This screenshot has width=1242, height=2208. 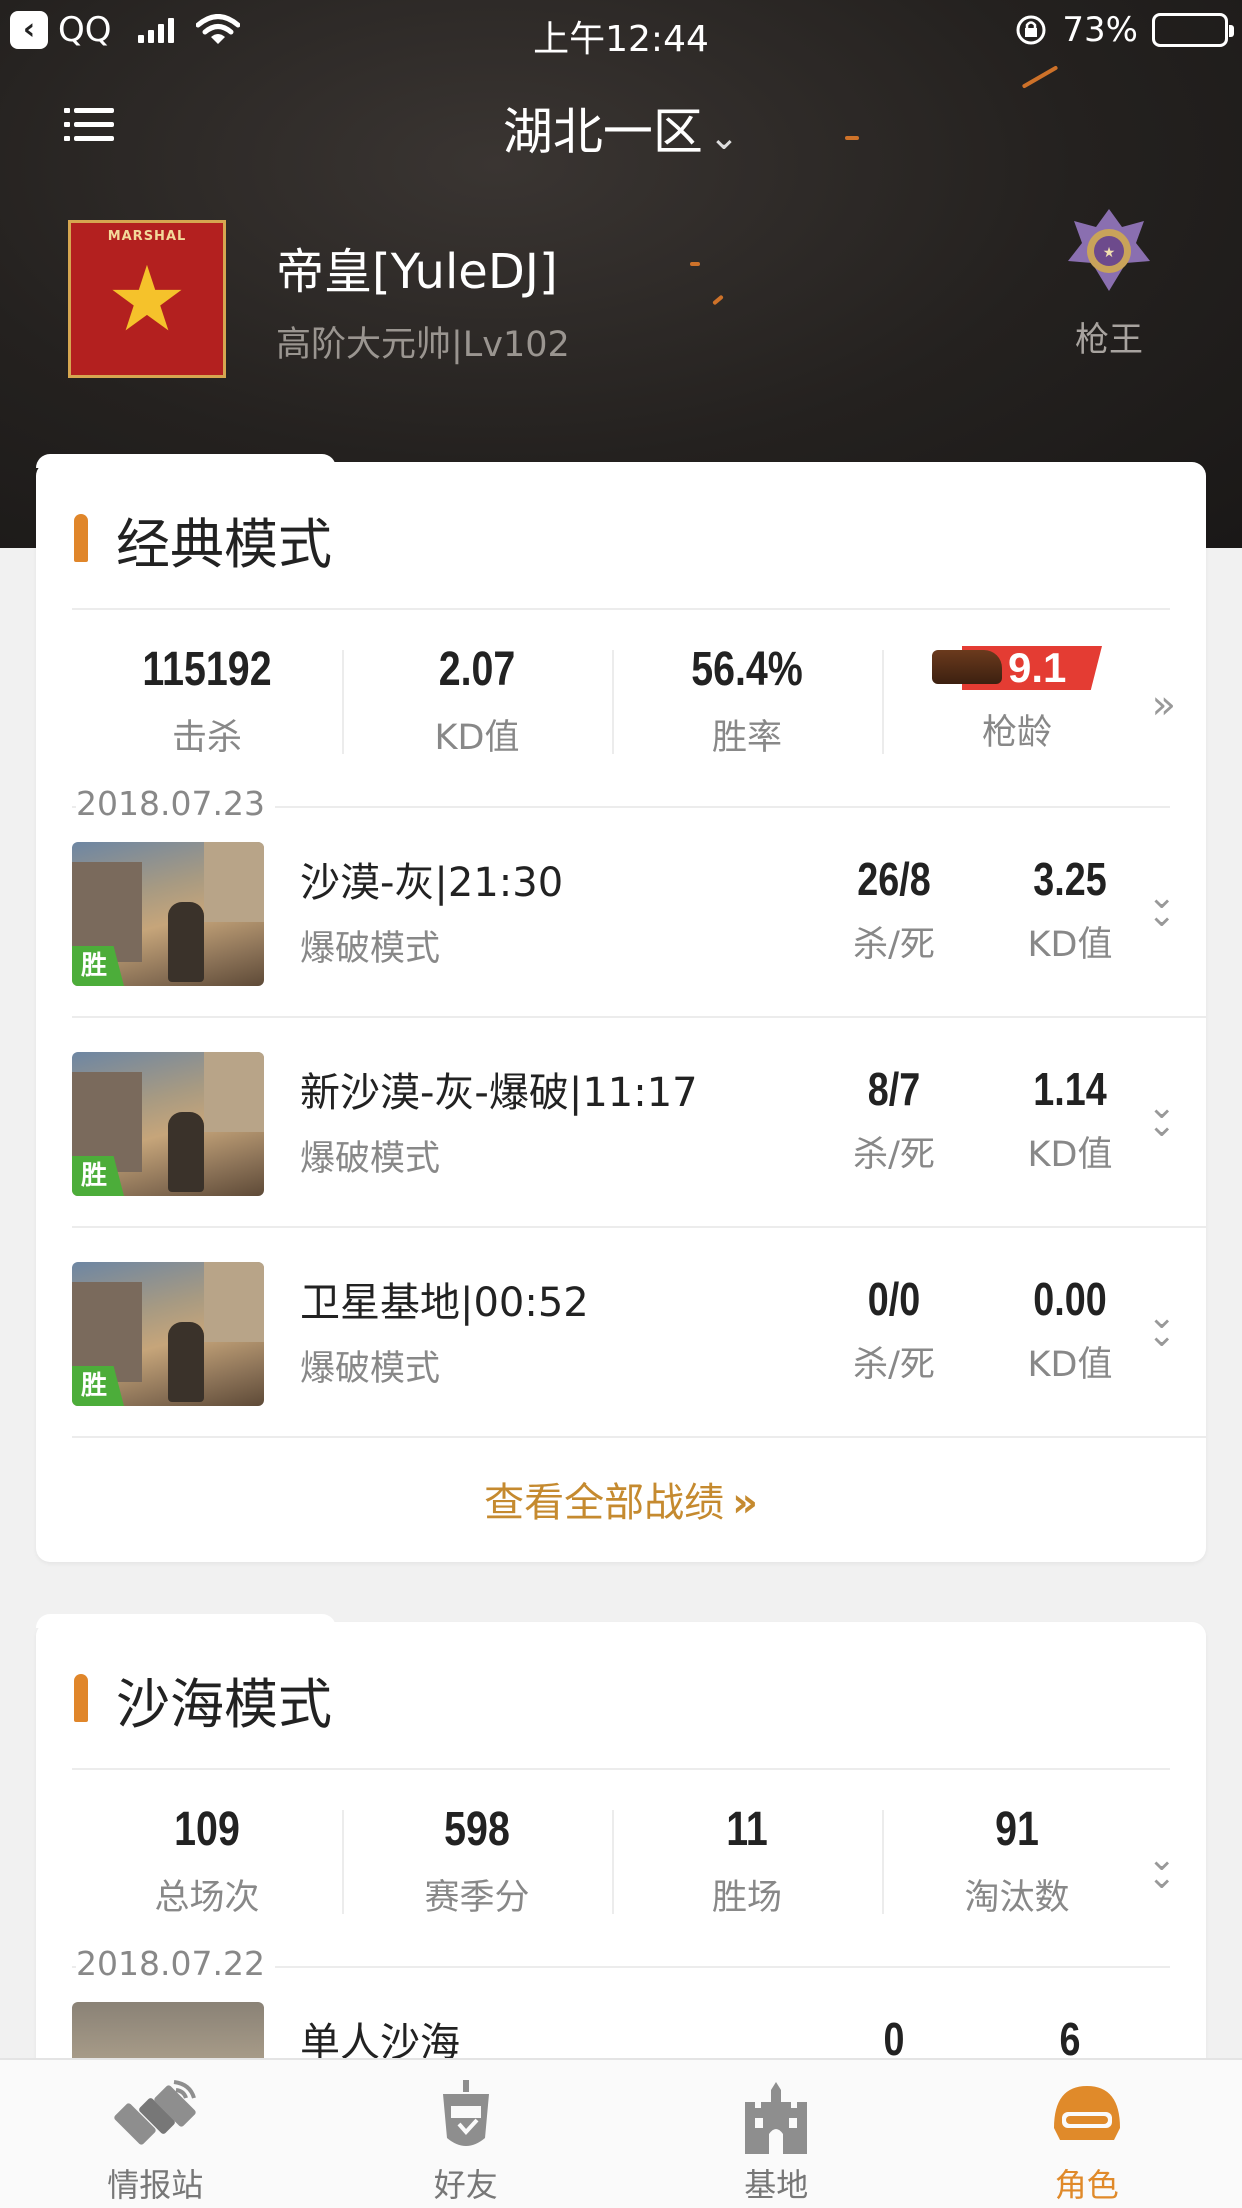 I want to click on tab-base: 基地, so click(x=776, y=2134).